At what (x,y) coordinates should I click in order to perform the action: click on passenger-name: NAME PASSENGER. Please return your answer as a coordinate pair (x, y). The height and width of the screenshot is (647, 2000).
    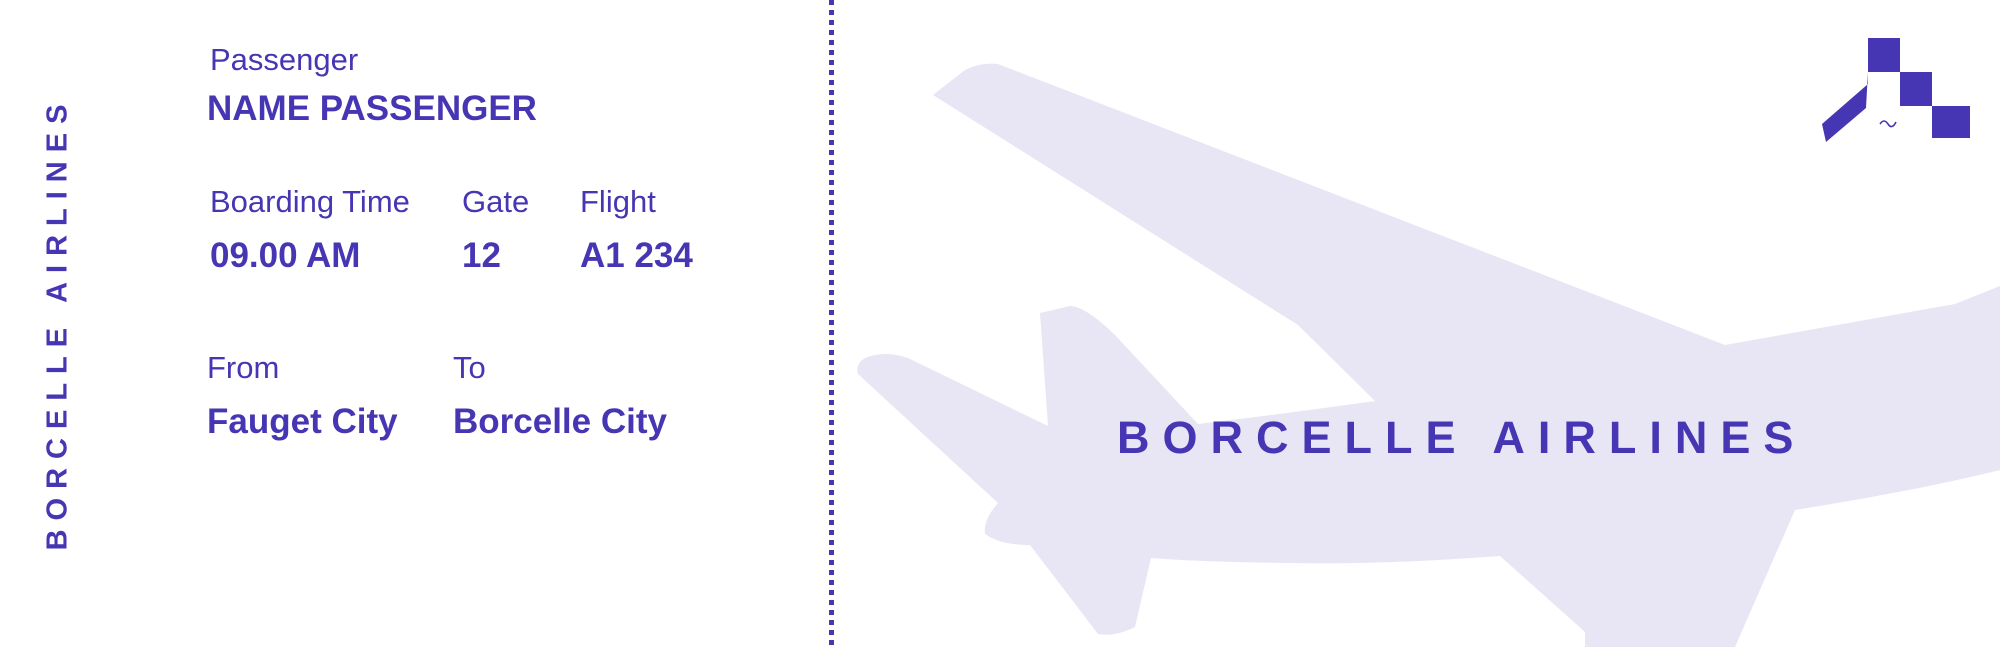
    Looking at the image, I should click on (372, 108).